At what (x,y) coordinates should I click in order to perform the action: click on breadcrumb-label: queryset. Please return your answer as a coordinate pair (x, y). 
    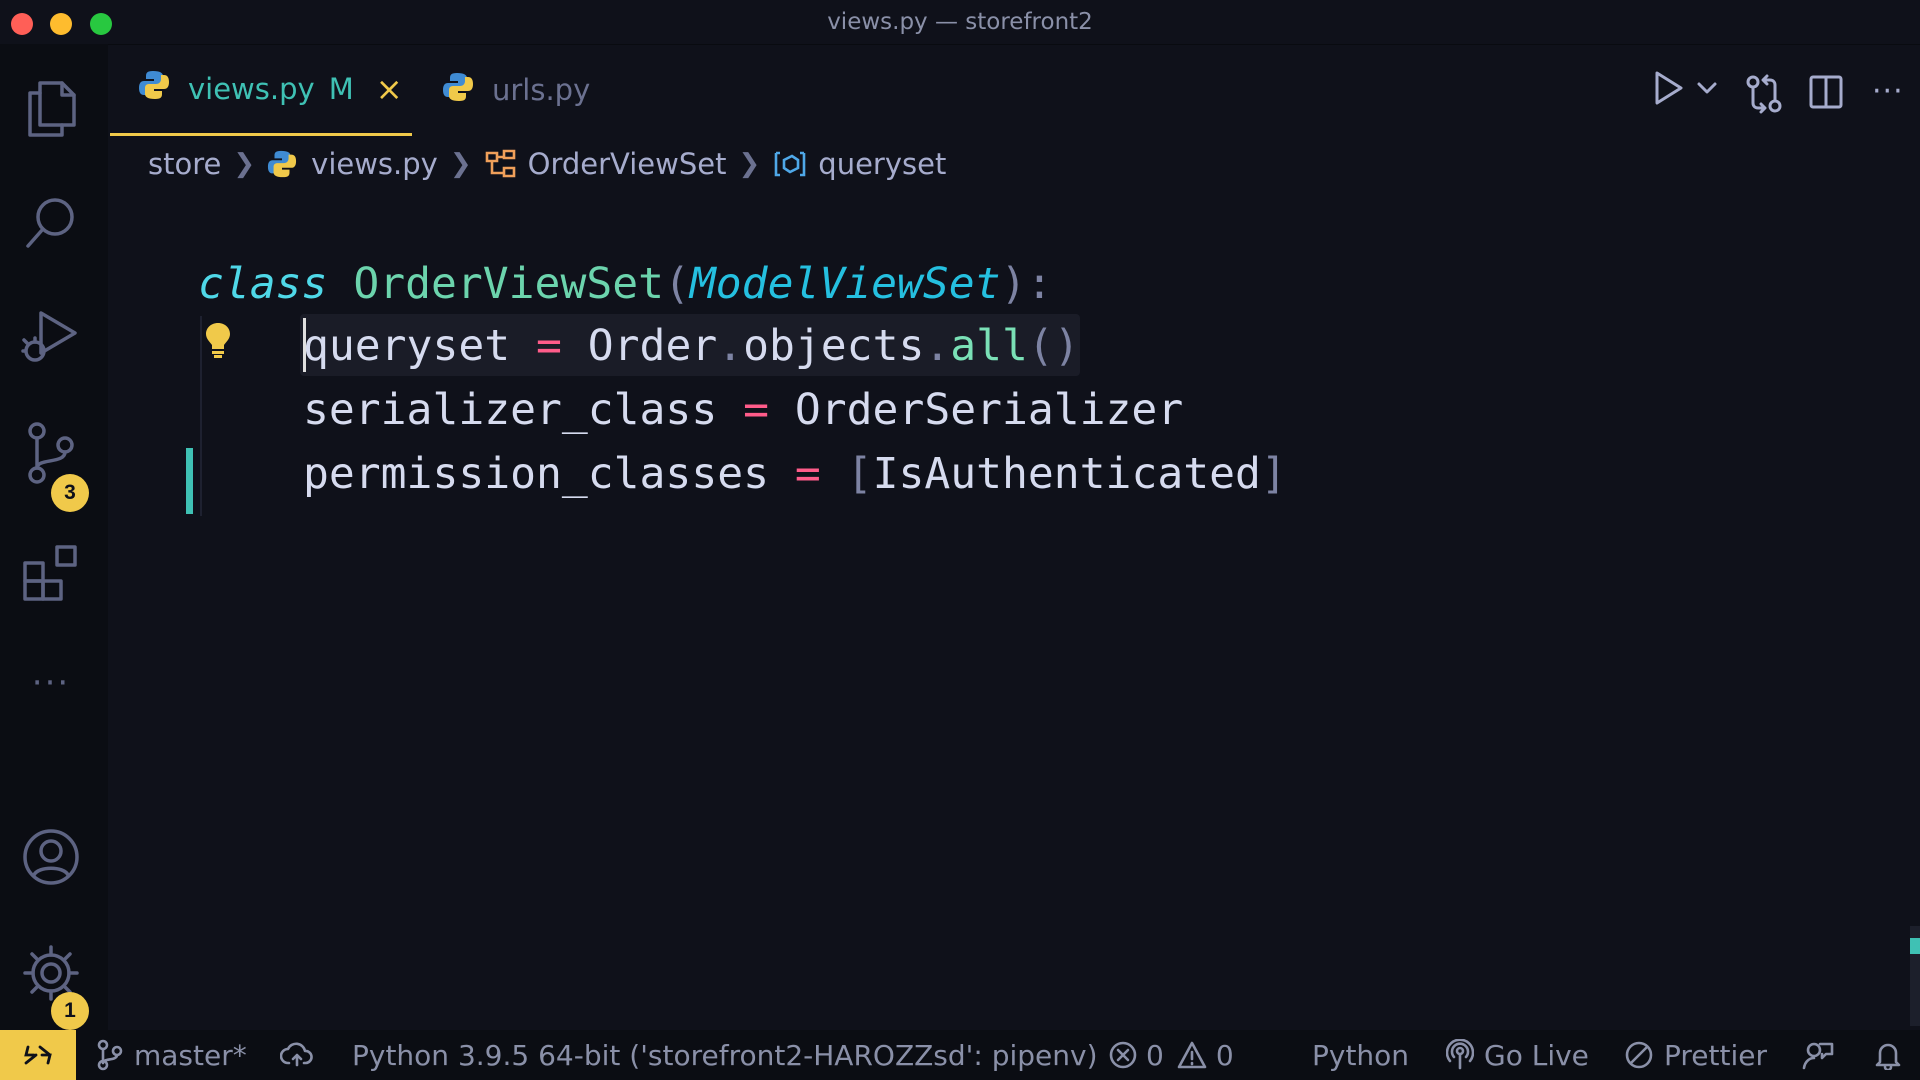
    Looking at the image, I should click on (882, 164).